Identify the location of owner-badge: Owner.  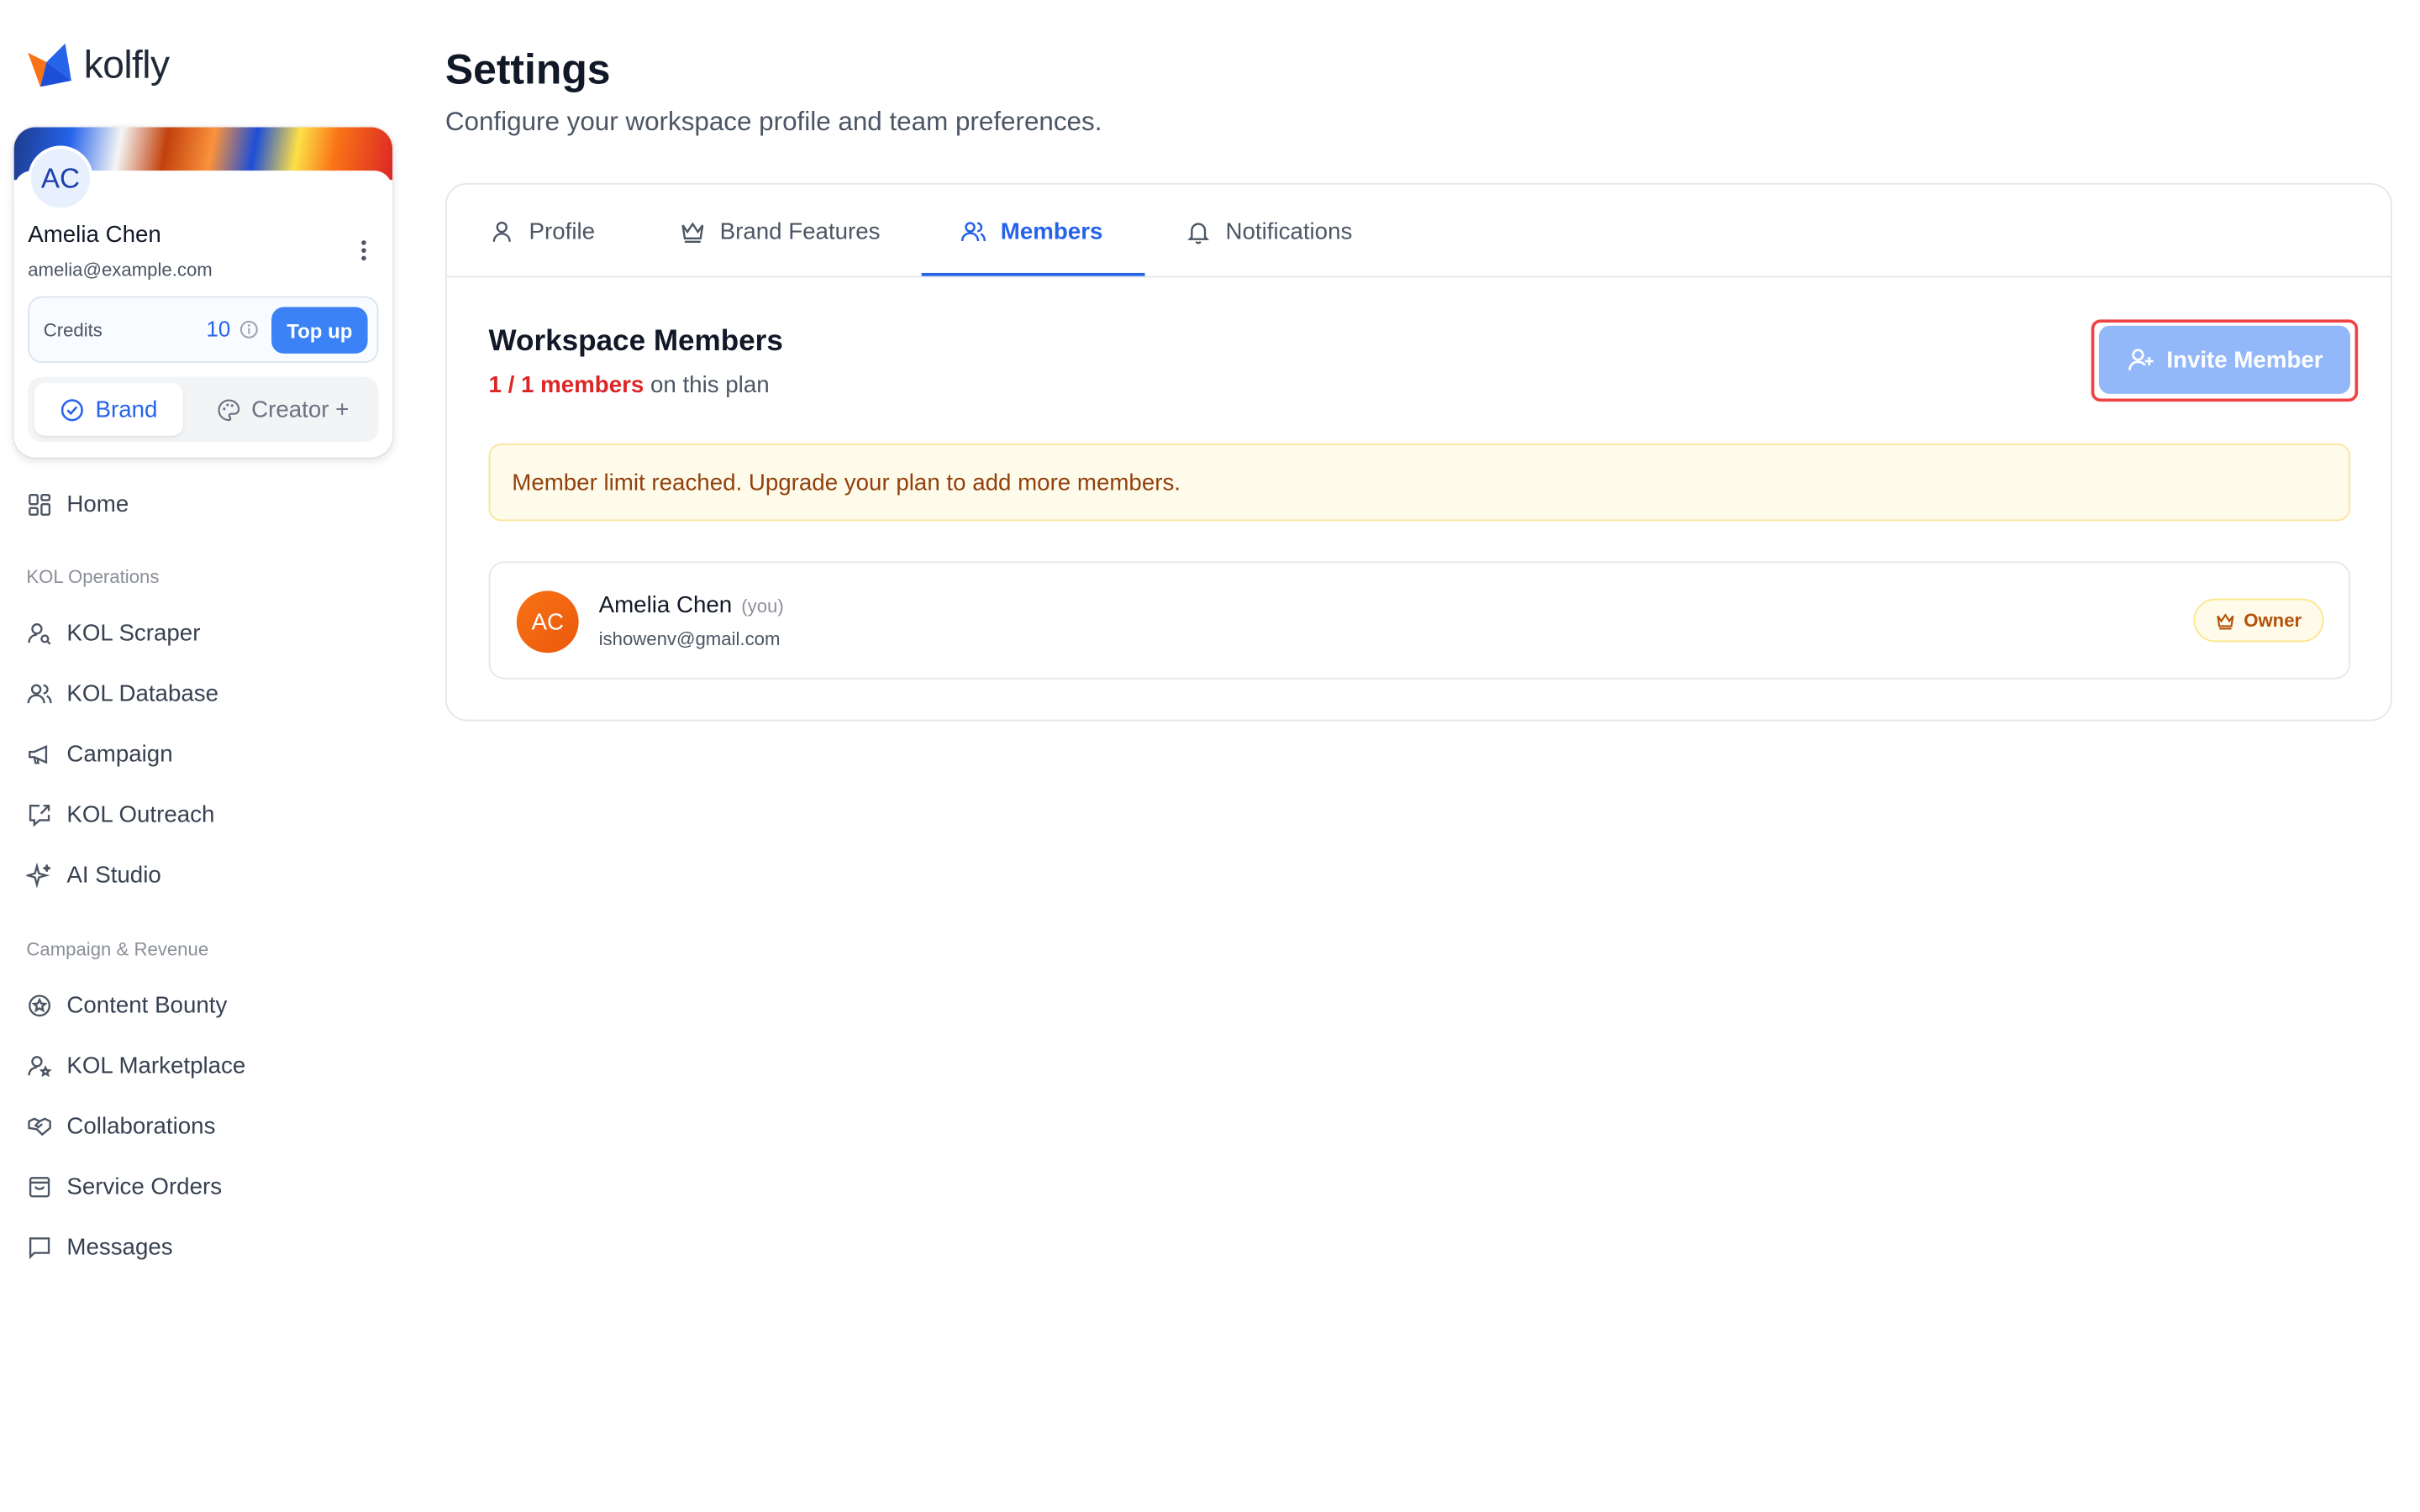
(2258, 620).